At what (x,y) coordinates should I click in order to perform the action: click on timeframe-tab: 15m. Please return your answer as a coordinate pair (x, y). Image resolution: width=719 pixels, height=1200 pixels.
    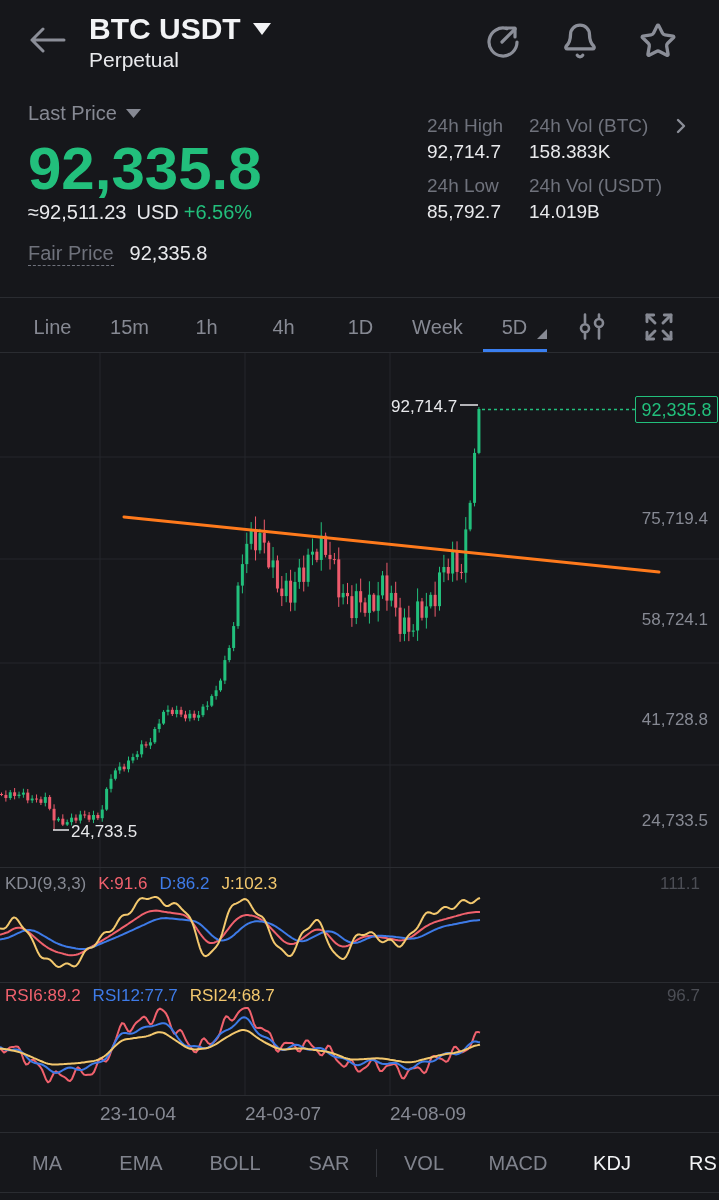
    Looking at the image, I should click on (129, 325).